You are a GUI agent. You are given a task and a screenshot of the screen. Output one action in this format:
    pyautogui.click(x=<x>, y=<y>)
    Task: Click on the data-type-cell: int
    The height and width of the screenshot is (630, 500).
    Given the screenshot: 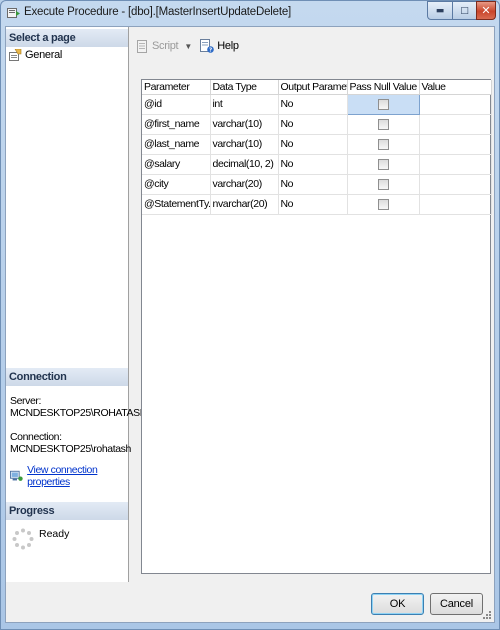 What is the action you would take?
    pyautogui.click(x=244, y=104)
    